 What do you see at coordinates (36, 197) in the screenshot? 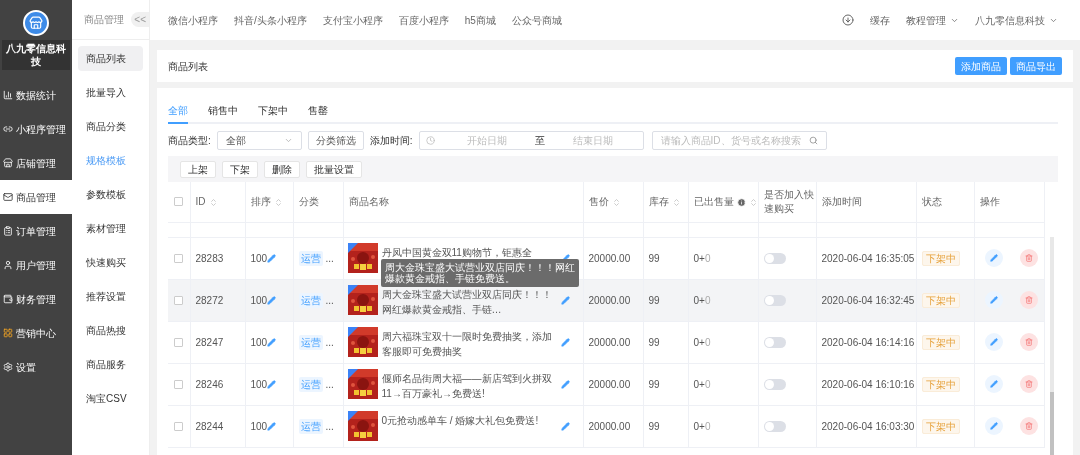
I see `sidebar-item: 商品管理` at bounding box center [36, 197].